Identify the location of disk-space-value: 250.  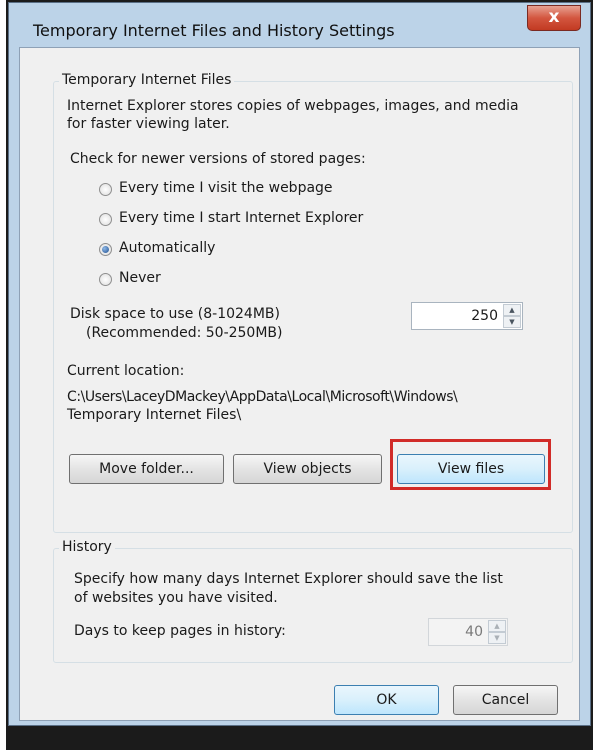
(484, 316).